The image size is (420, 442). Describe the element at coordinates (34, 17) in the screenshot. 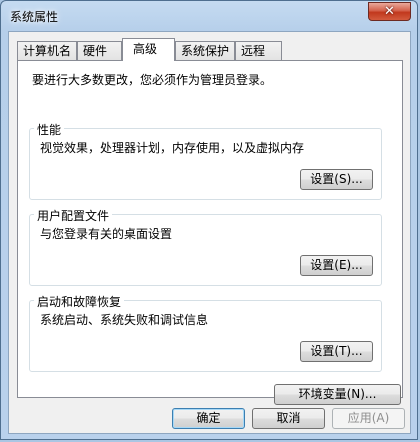

I see `window-title: 系统属性` at that location.